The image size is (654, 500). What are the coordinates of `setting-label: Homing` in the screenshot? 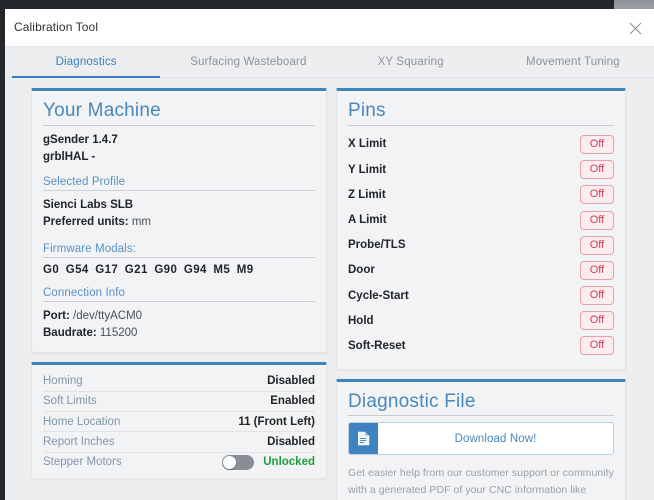 It's located at (63, 380).